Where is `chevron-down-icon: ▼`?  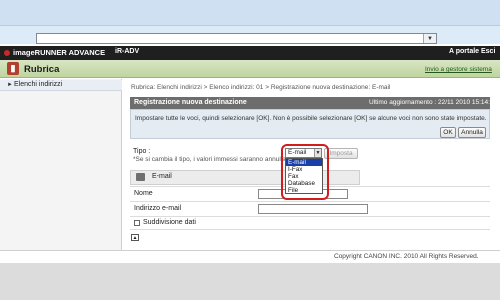
chevron-down-icon: ▼ is located at coordinates (430, 38).